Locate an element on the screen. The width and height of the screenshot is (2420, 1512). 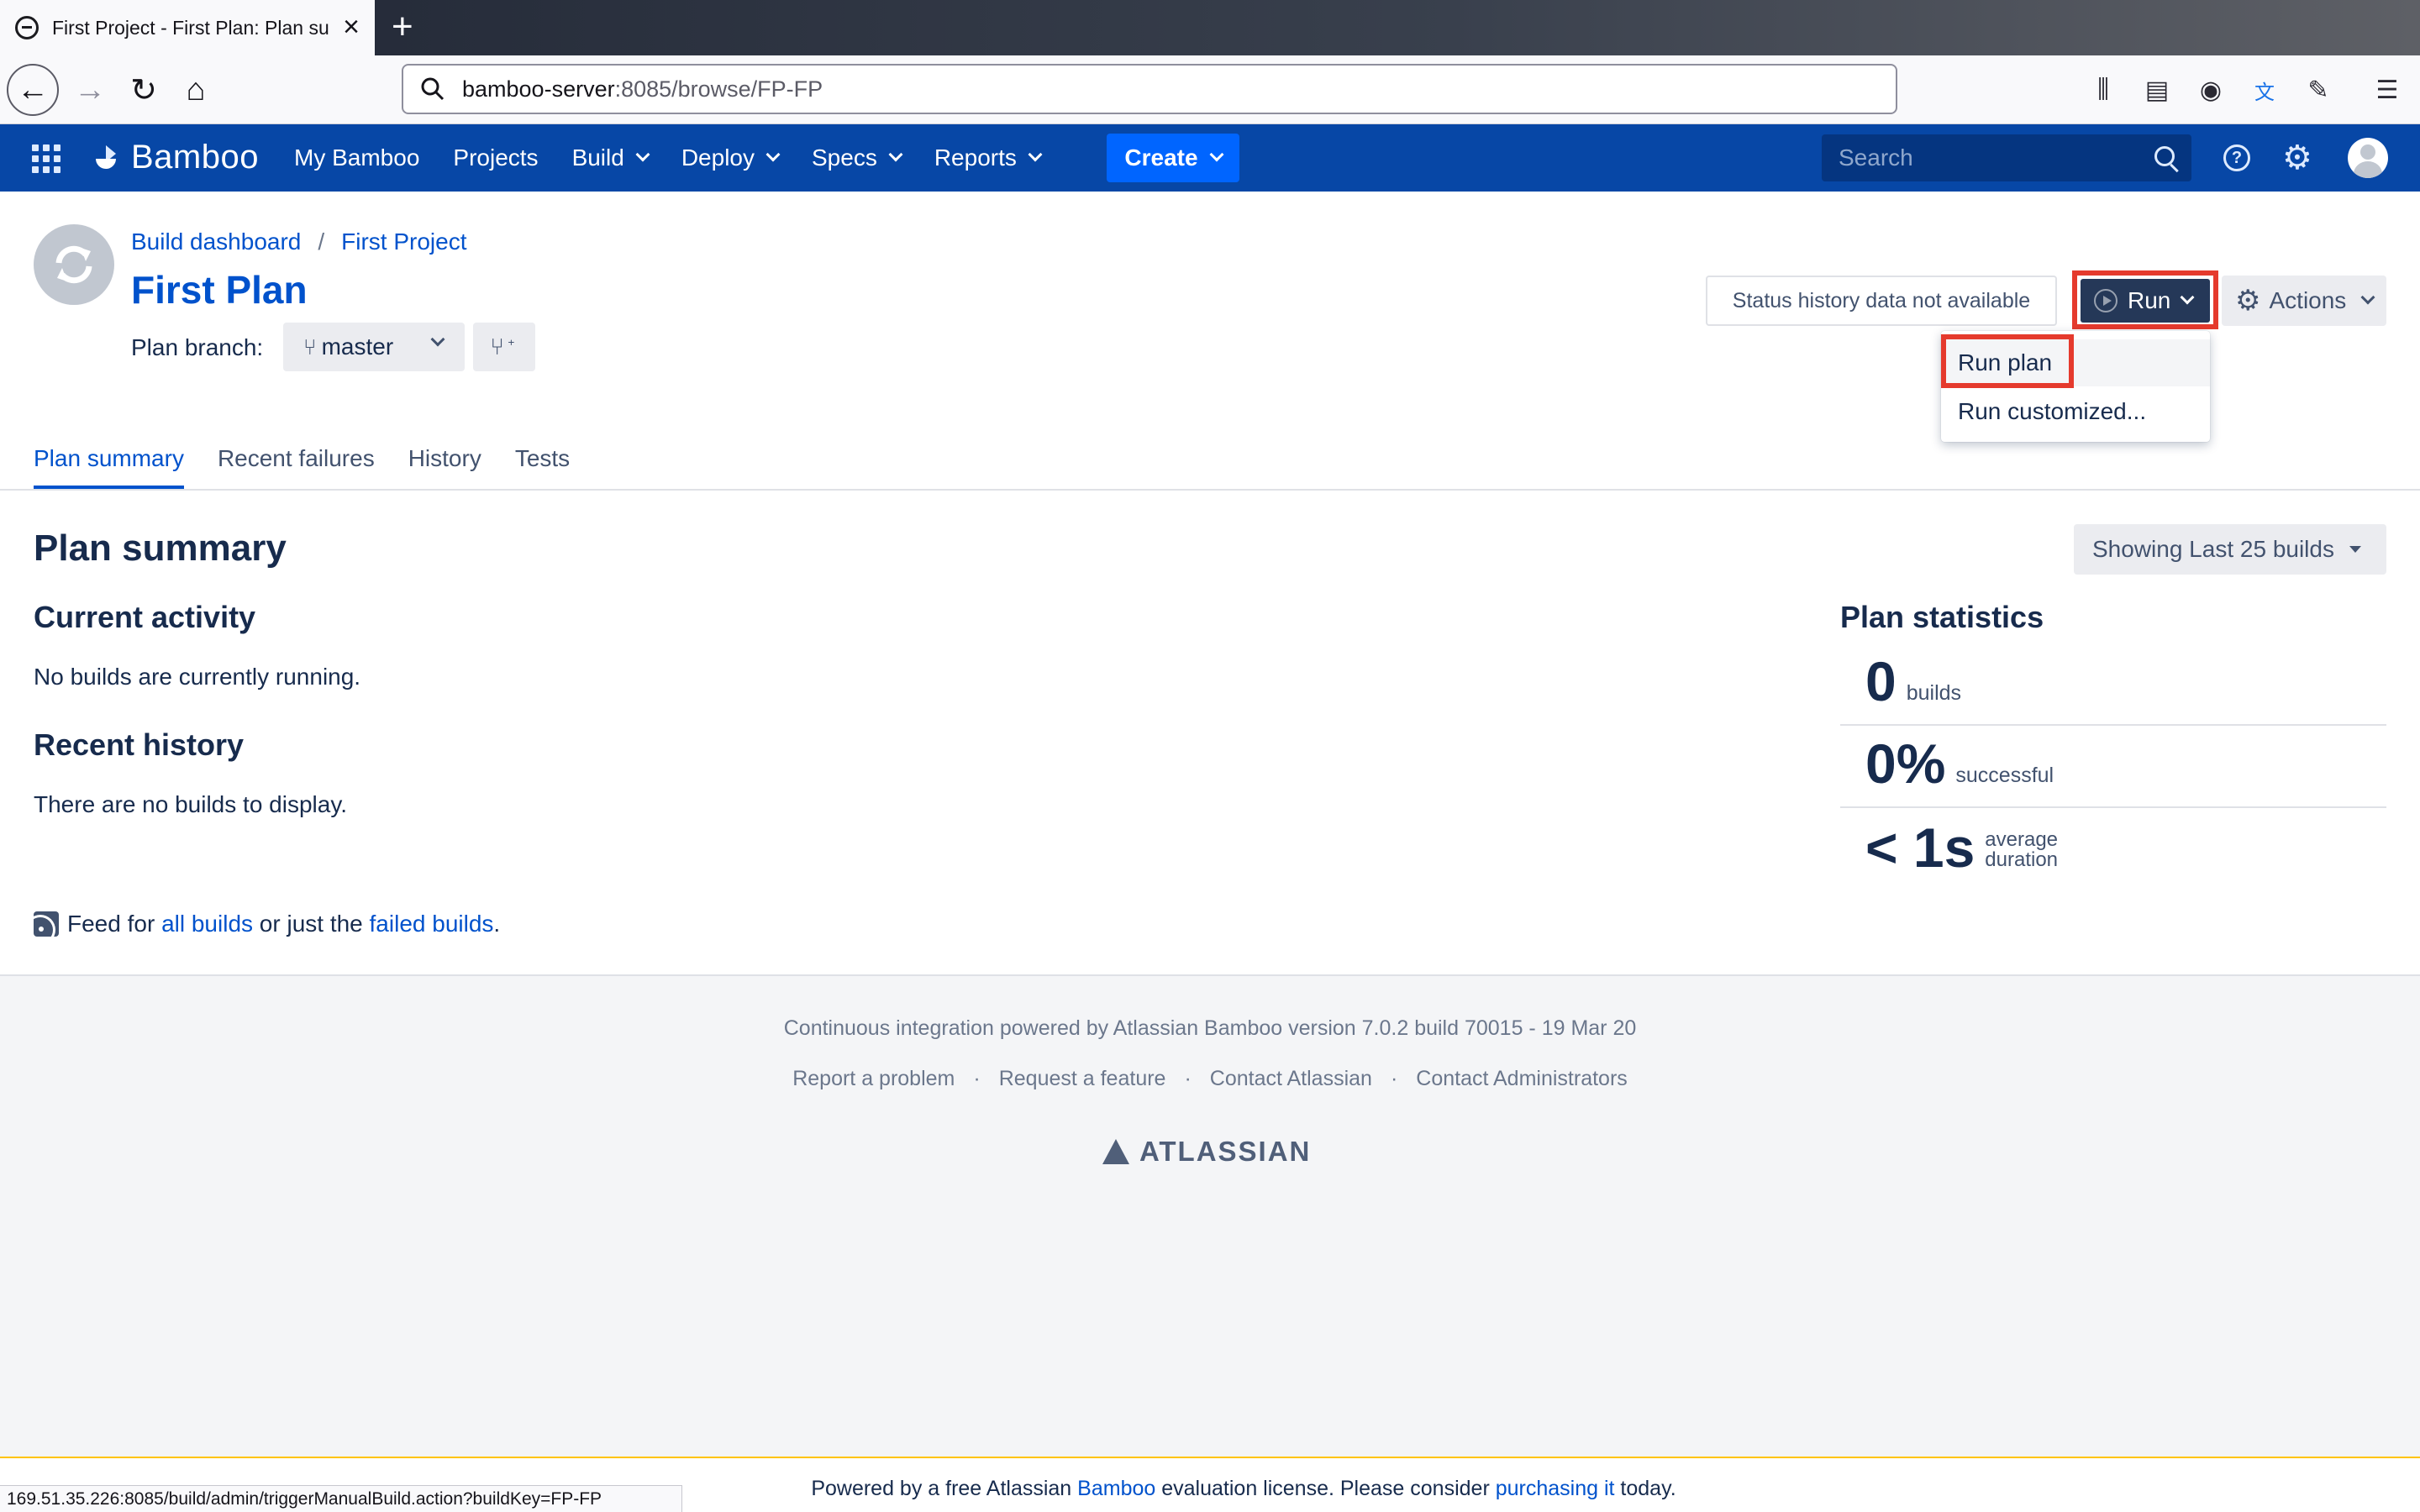
create-button: Create is located at coordinates (1173, 158).